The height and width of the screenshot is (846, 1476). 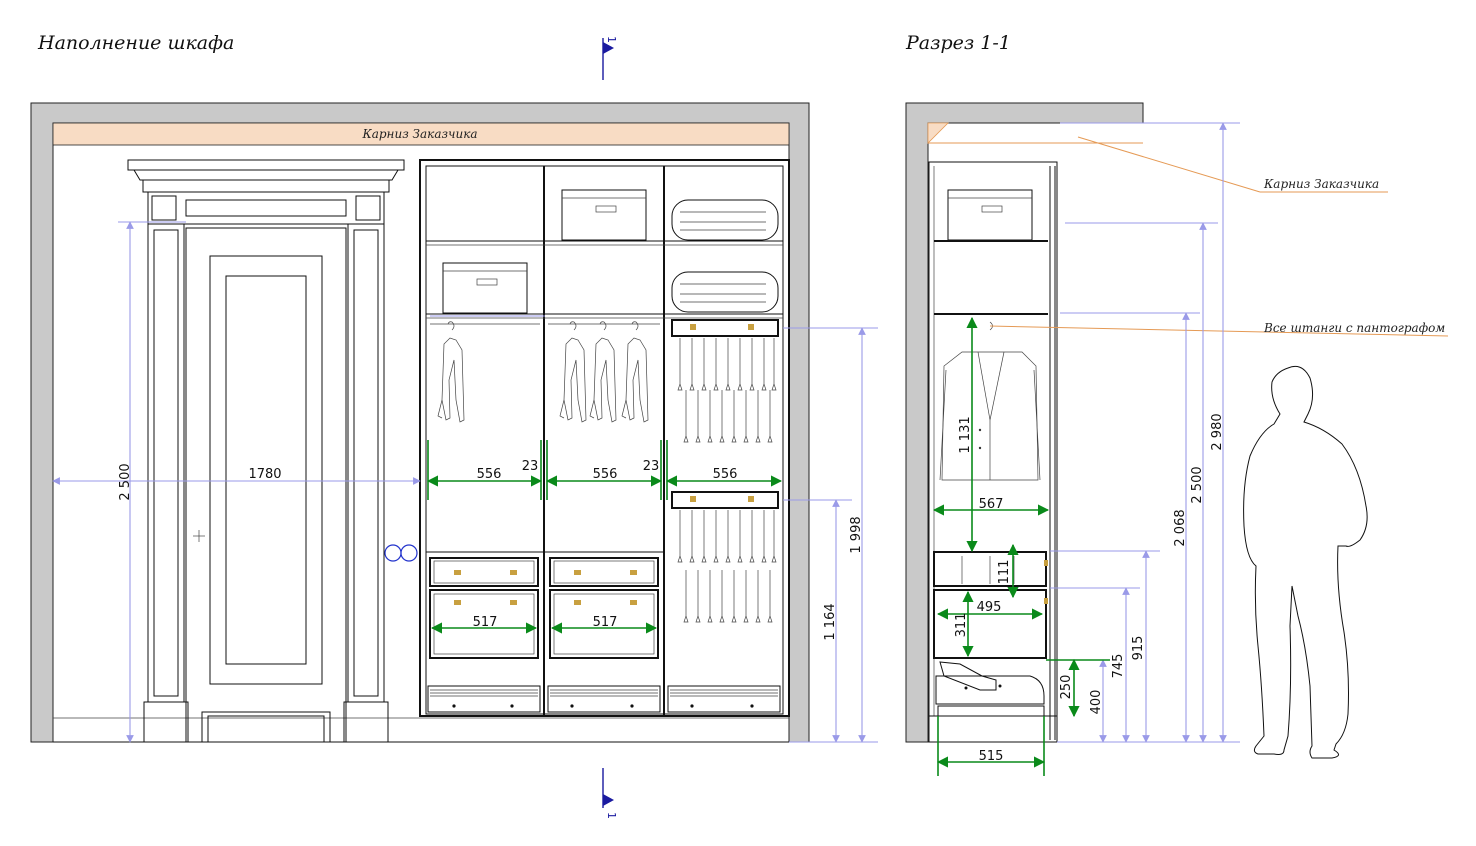 I want to click on bay-1-value: 556, so click(x=489, y=474).